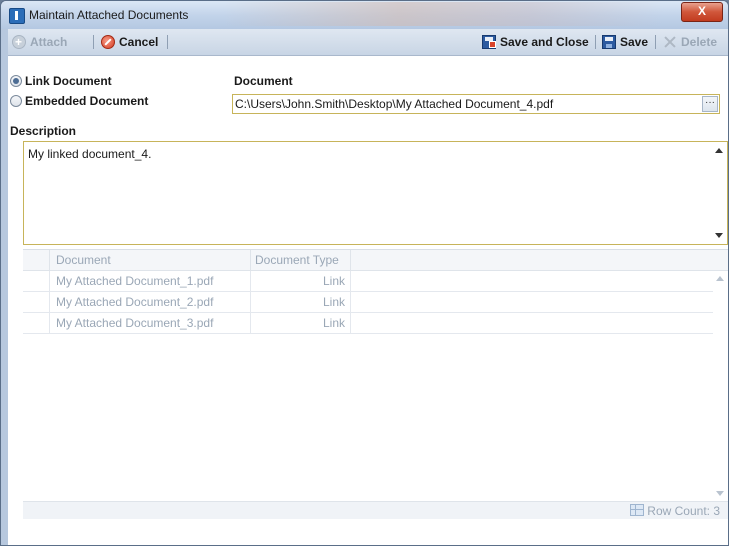 The width and height of the screenshot is (729, 546). I want to click on save-and-close-button: Save and Close, so click(535, 42).